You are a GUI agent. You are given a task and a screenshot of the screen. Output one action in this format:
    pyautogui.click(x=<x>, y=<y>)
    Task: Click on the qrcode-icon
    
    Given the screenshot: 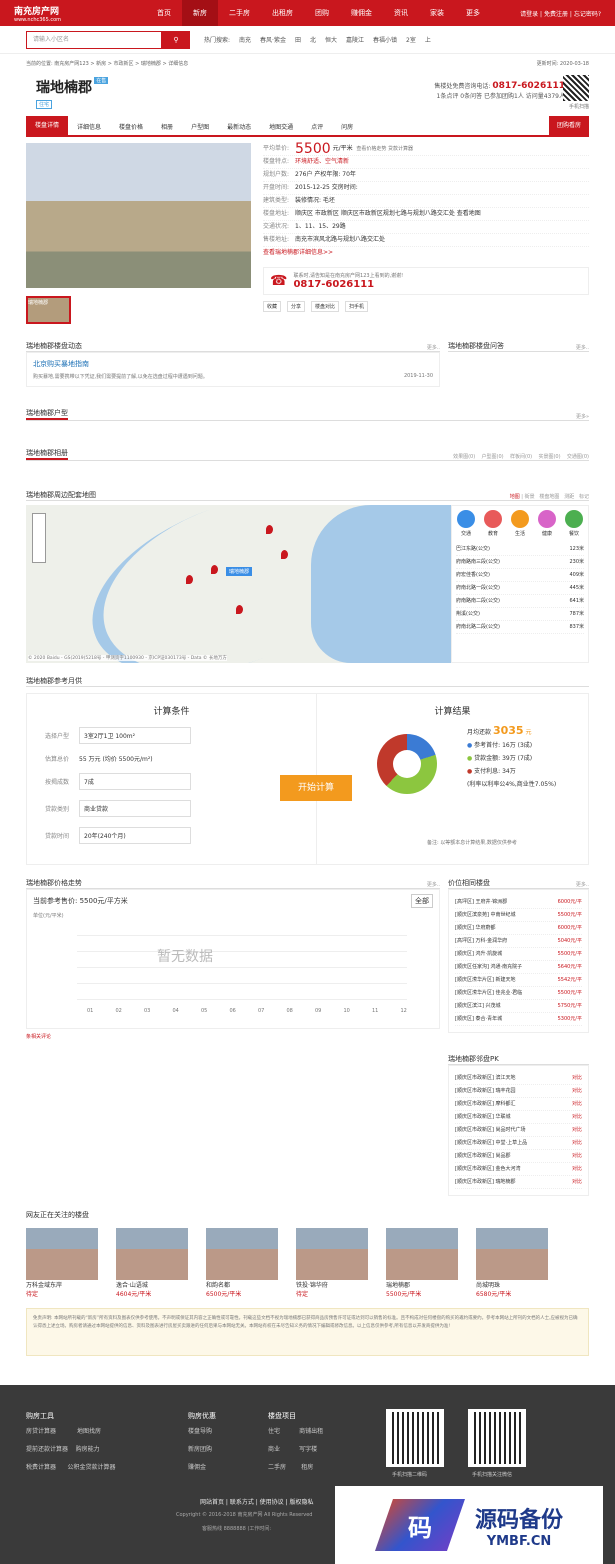 What is the action you would take?
    pyautogui.click(x=576, y=88)
    